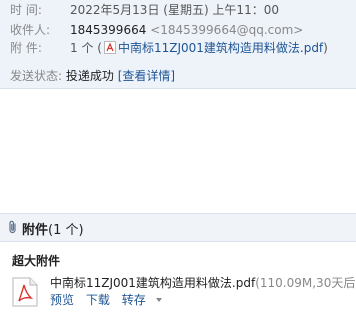 The image size is (356, 312). I want to click on attachments-count: (1 个), so click(66, 230).